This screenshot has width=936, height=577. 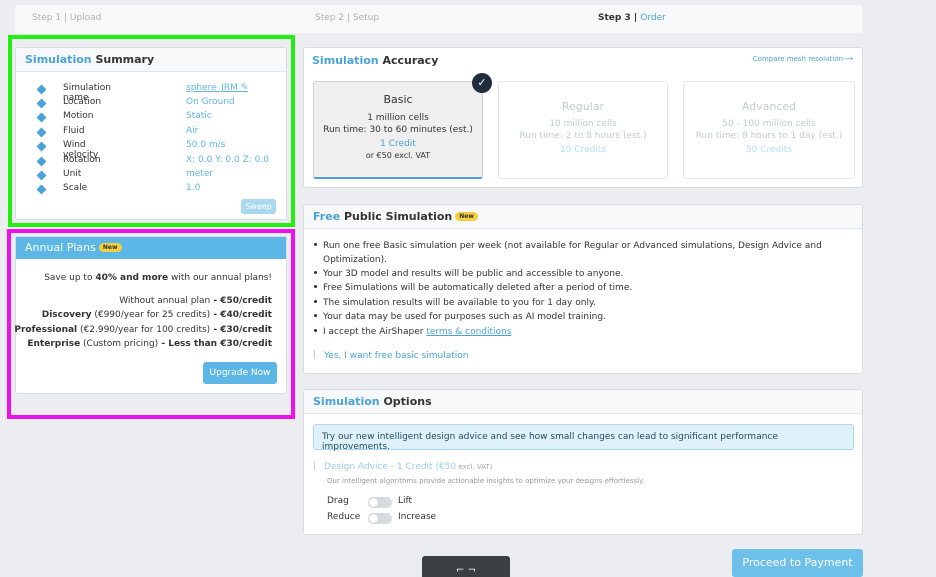 I want to click on proceed-to-payment-button: Proceed to Payment, so click(x=797, y=563).